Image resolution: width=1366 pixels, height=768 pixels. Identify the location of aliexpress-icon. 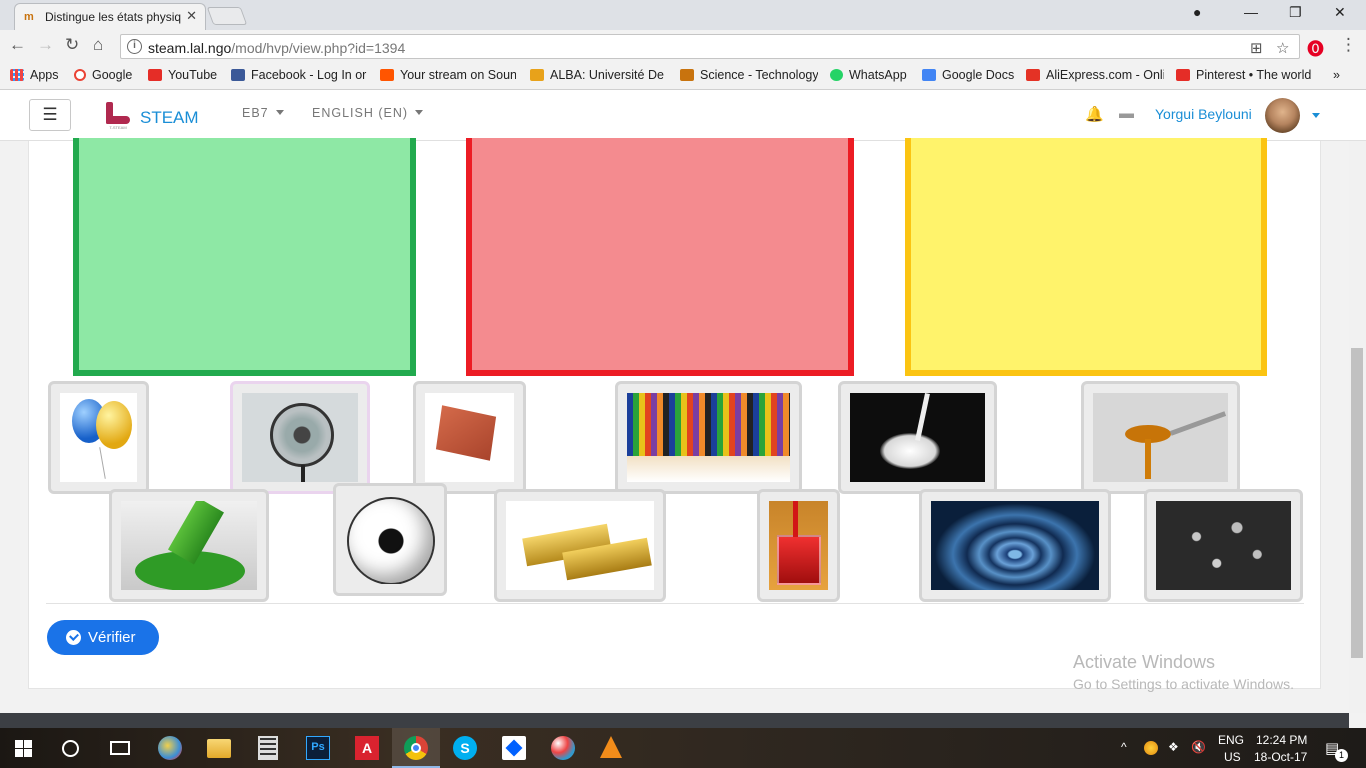
(1033, 75).